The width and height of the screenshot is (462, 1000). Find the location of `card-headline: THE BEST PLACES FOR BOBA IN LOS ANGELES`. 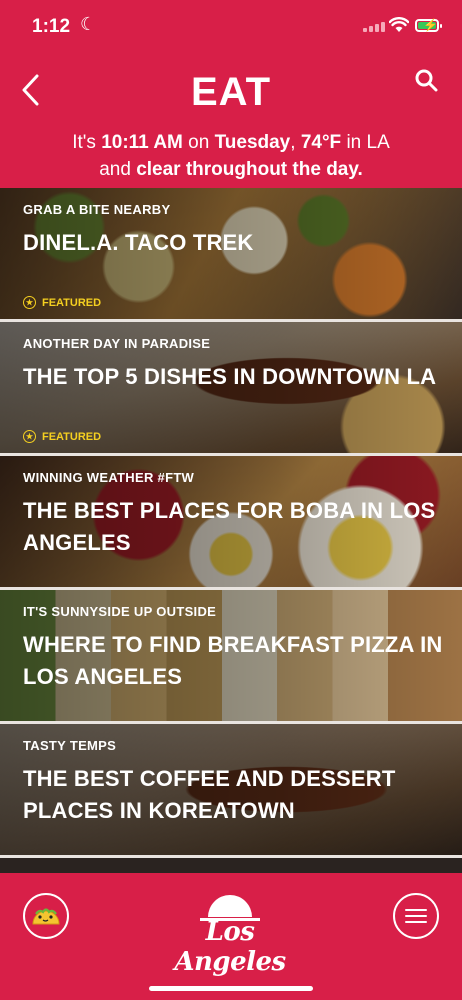

card-headline: THE BEST PLACES FOR BOBA IN LOS ANGELES is located at coordinates (229, 526).